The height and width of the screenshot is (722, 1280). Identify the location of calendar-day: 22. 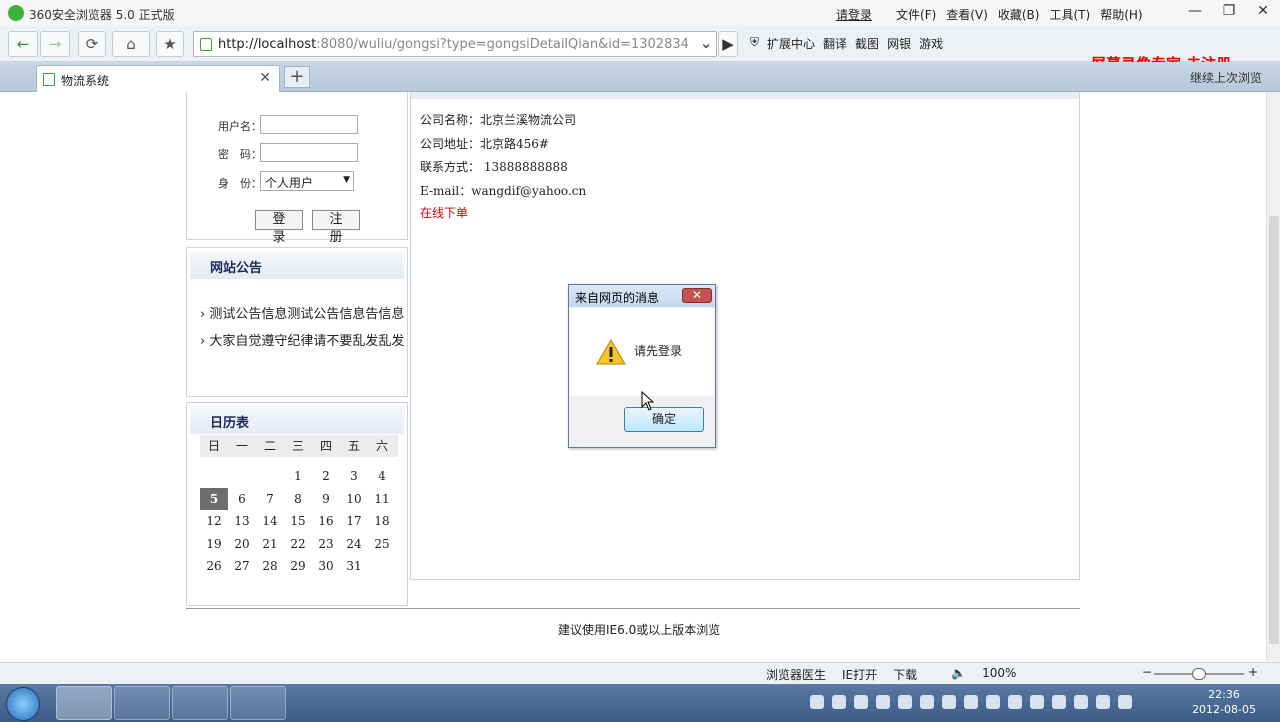
(298, 544).